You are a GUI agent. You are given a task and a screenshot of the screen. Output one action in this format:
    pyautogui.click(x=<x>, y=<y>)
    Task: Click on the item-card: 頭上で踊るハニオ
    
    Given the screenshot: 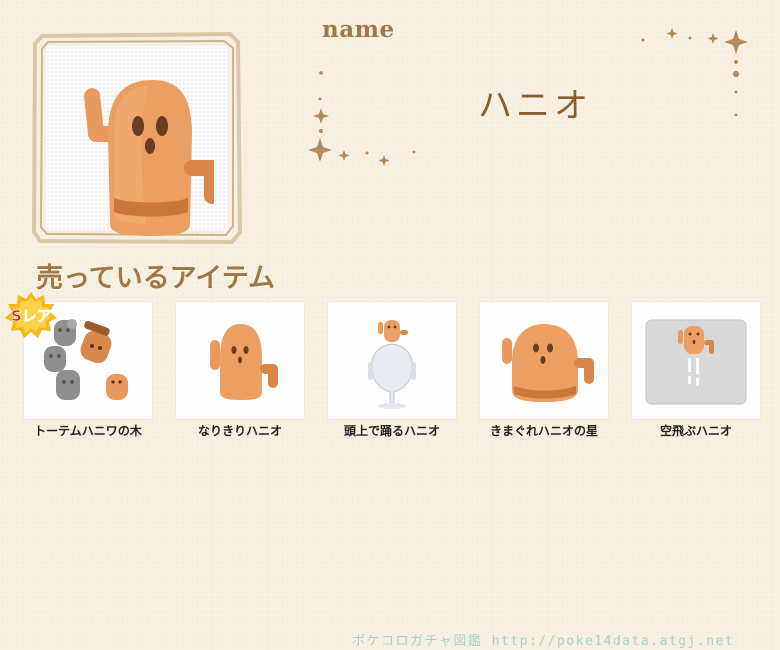 What is the action you would take?
    pyautogui.click(x=396, y=370)
    